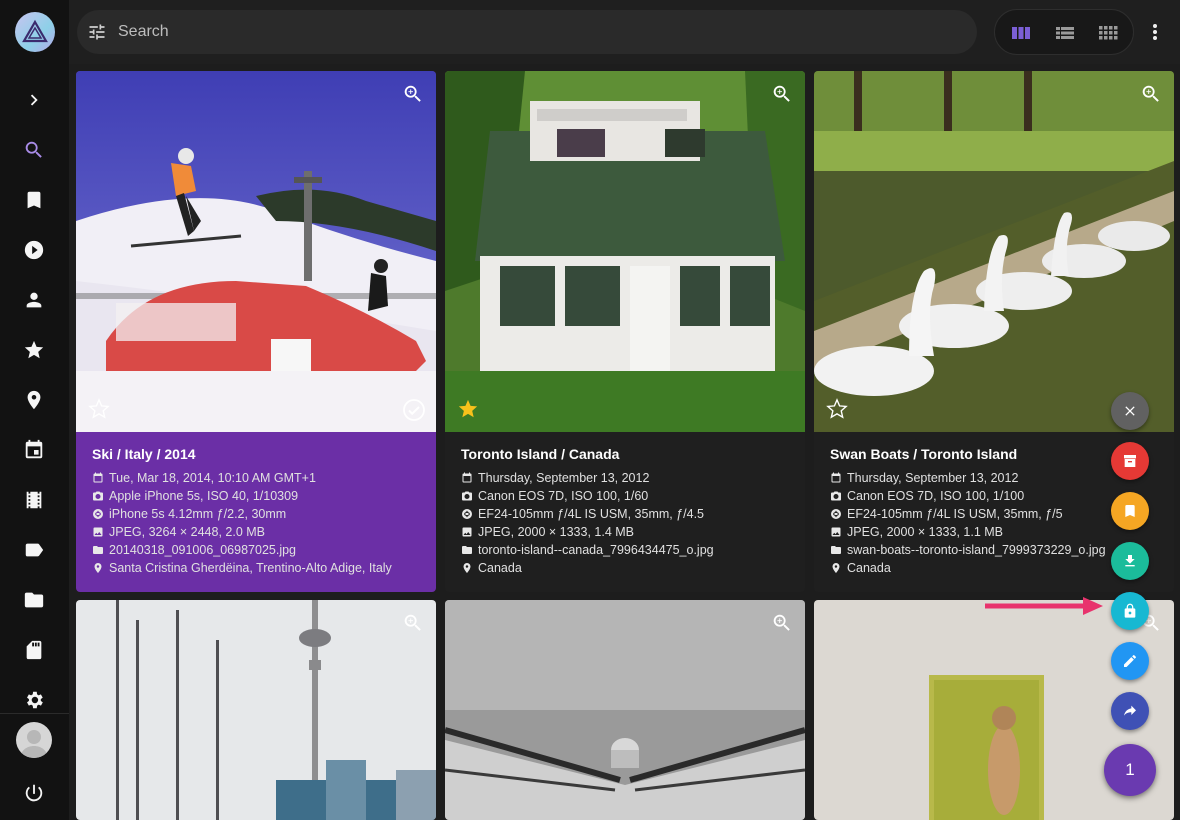  What do you see at coordinates (198, 514) in the screenshot?
I see `photo-lens: iPhone 5s 4.12mm ƒ/2.2, 30mm` at bounding box center [198, 514].